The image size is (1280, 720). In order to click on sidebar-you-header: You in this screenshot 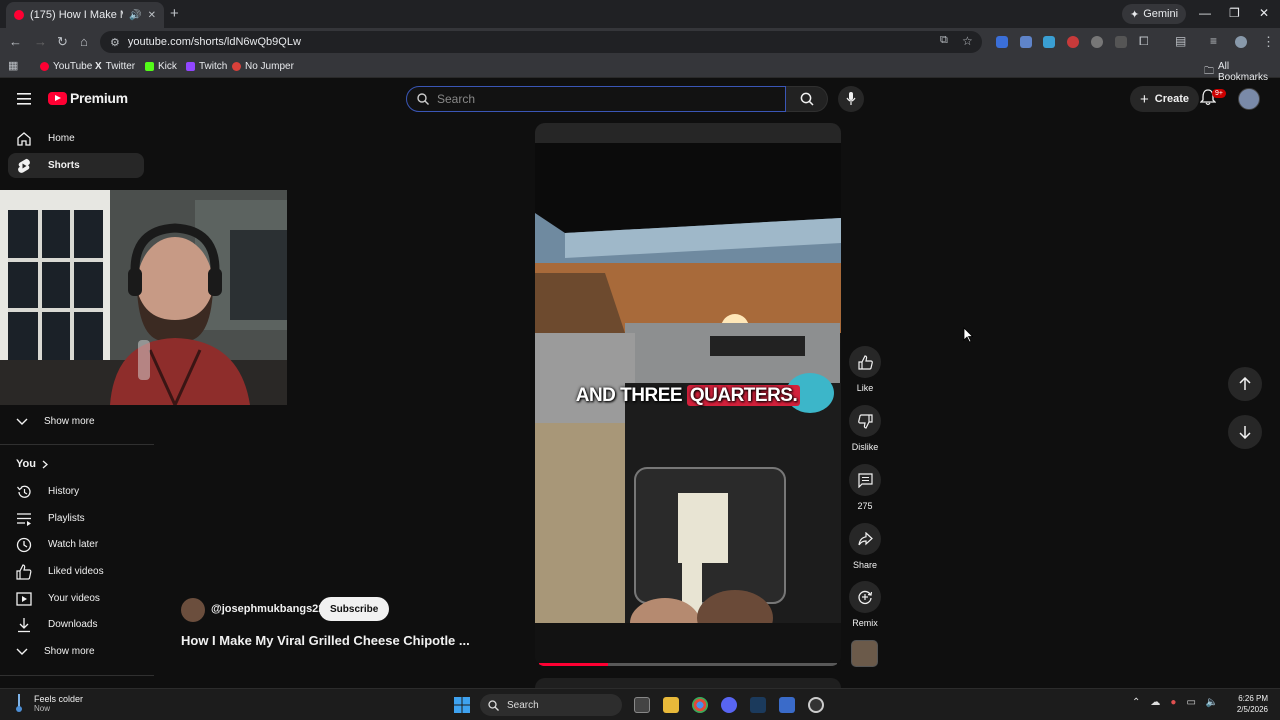, I will do `click(32, 464)`.